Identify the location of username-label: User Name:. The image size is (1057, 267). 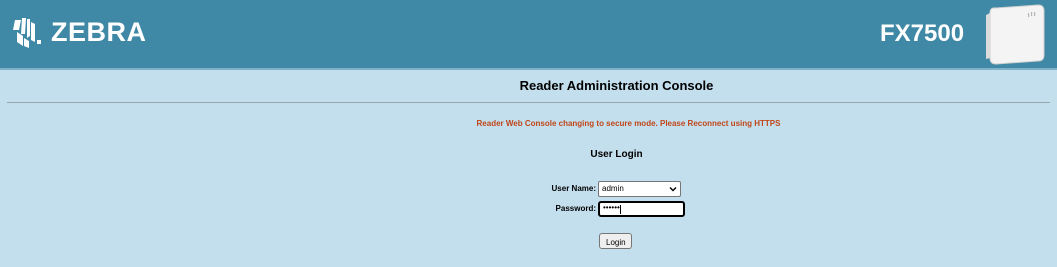
(573, 188).